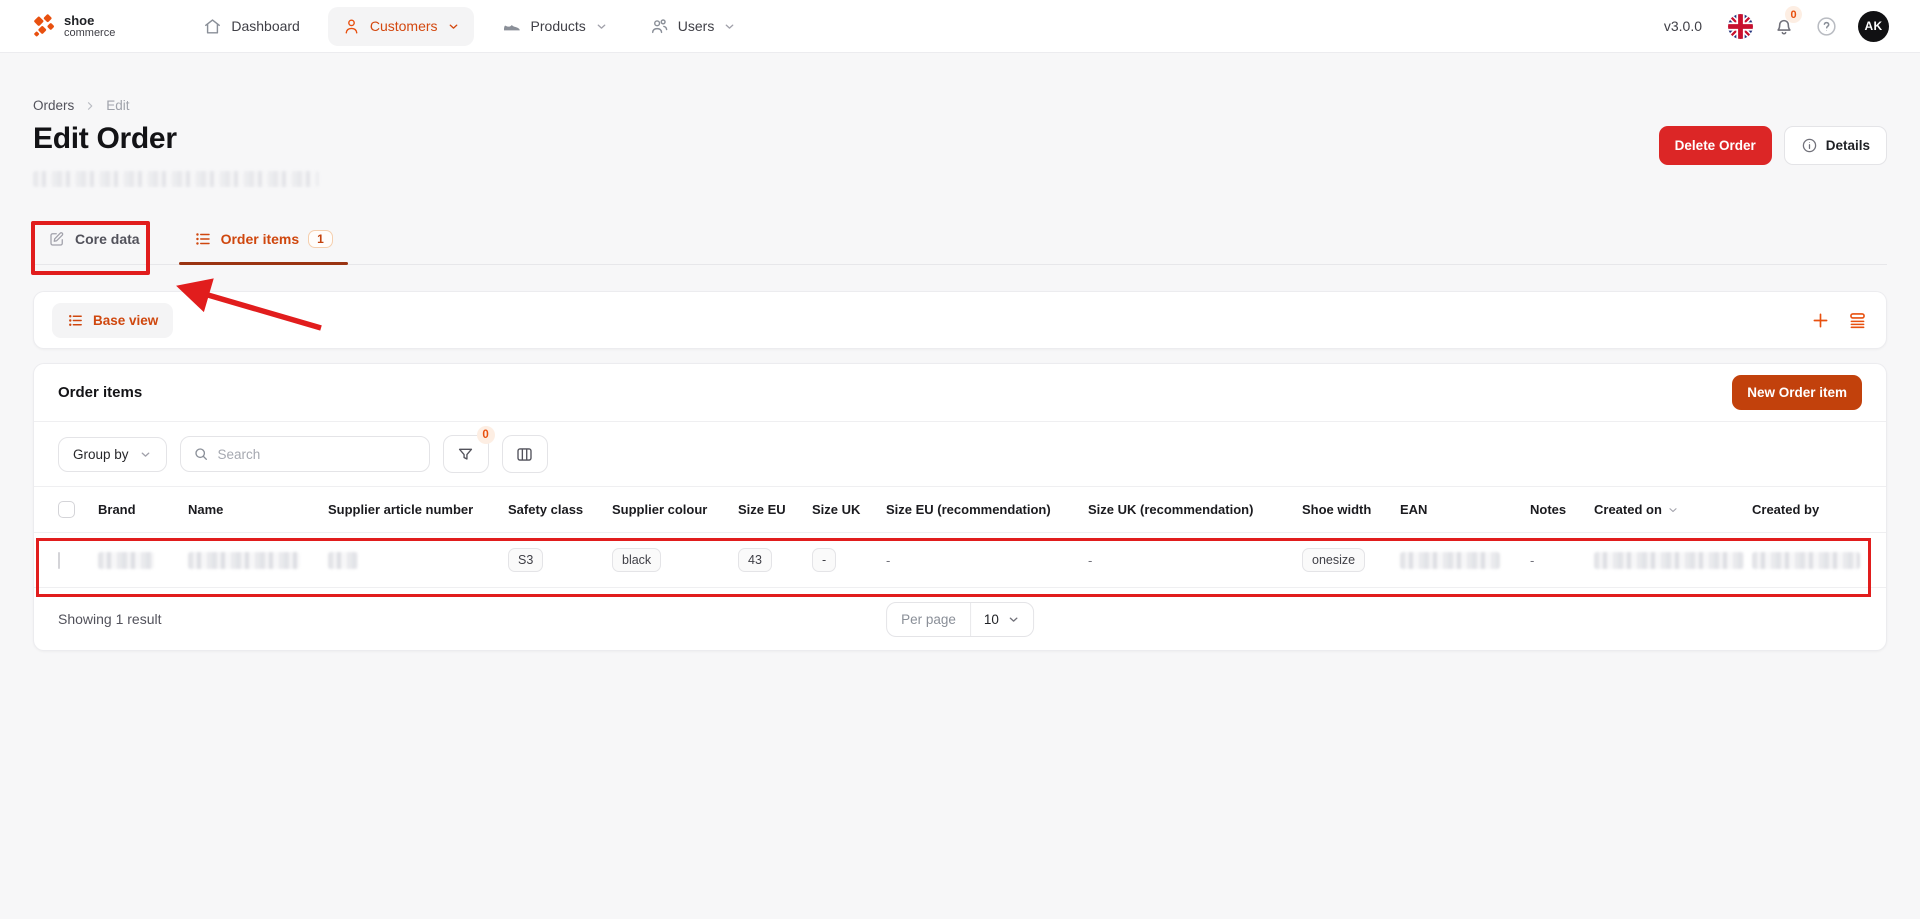 The image size is (1920, 919). I want to click on search-icon, so click(201, 454).